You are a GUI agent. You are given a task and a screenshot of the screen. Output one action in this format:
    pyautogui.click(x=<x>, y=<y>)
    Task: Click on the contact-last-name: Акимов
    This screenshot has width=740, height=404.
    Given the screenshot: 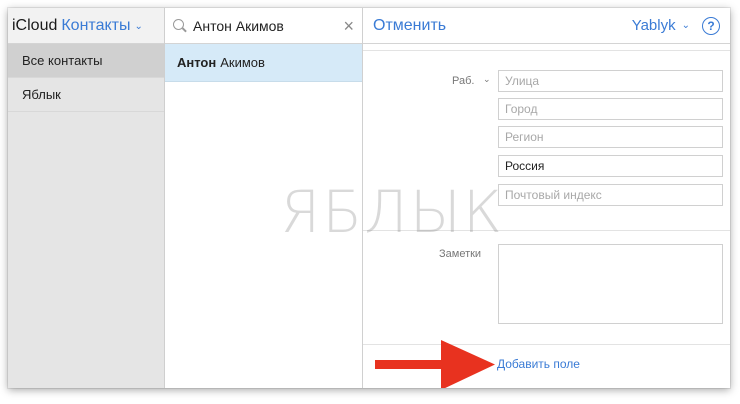 What is the action you would take?
    pyautogui.click(x=242, y=62)
    